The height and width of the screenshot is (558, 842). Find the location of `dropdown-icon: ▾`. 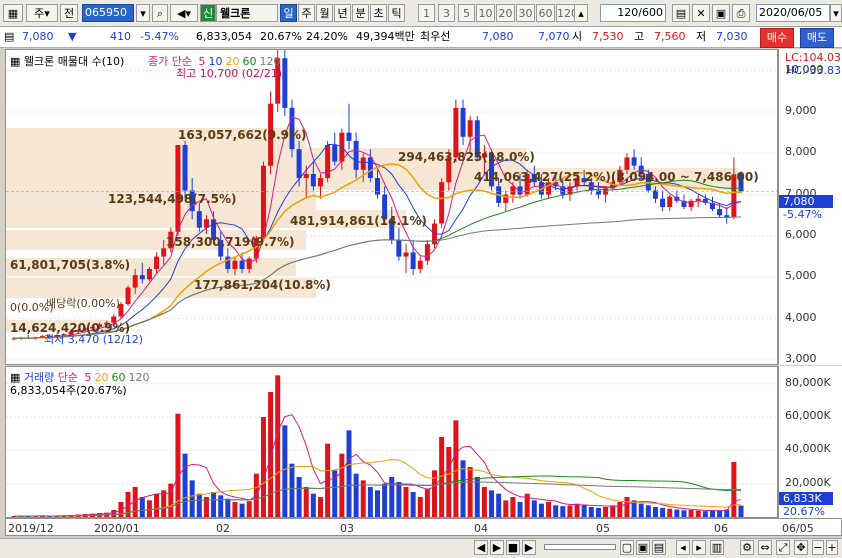

dropdown-icon: ▾ is located at coordinates (143, 13).